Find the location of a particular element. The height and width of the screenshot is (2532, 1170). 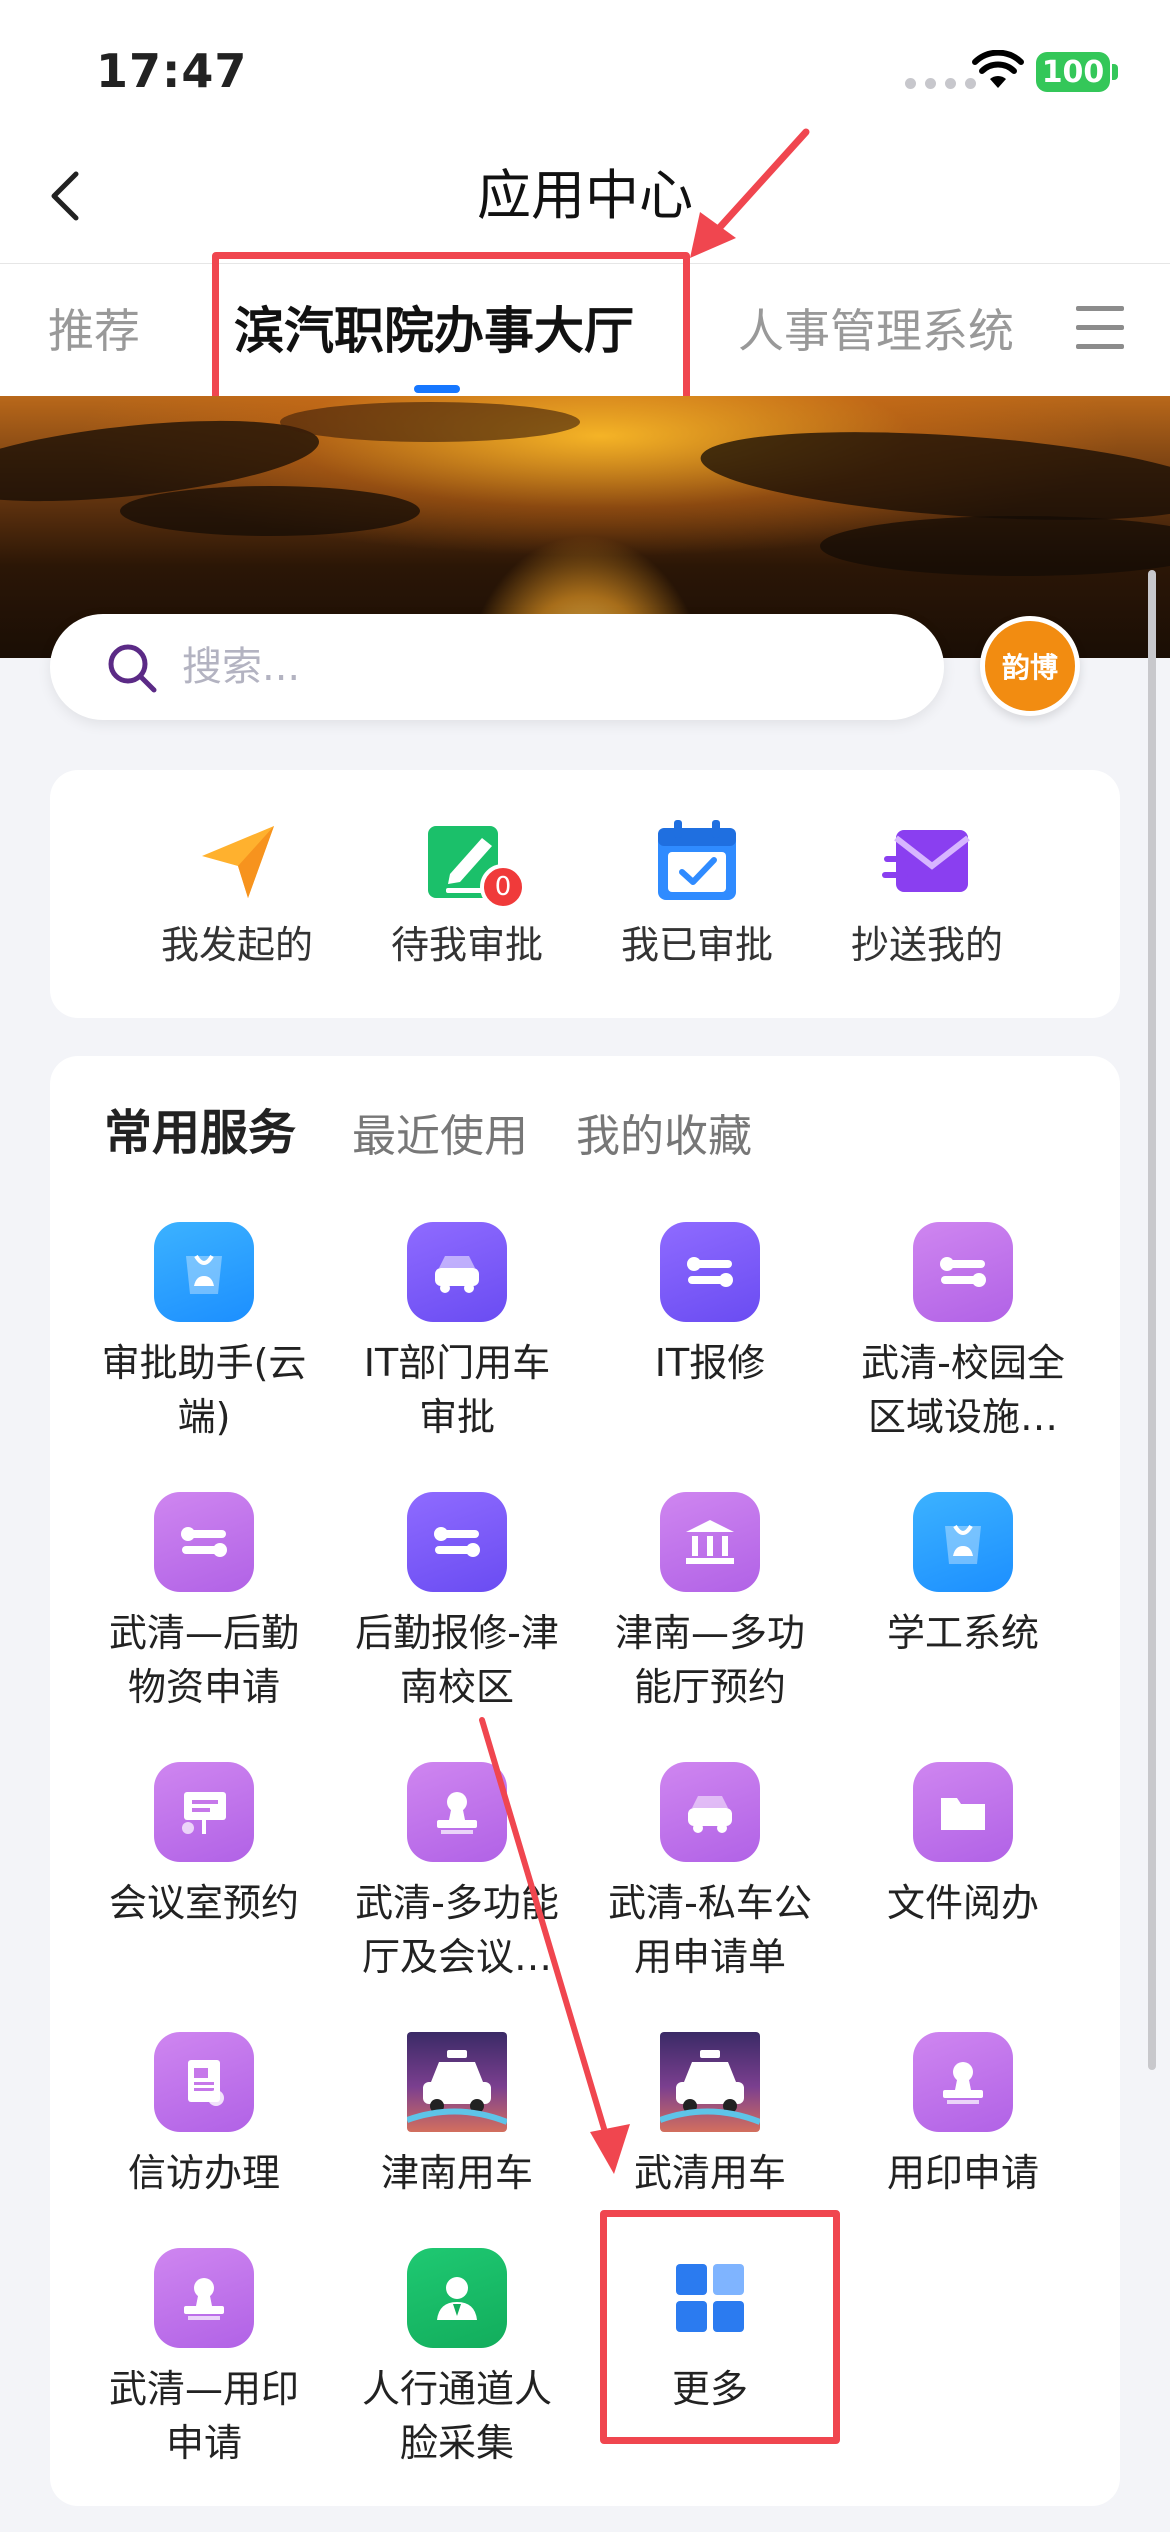

app-label: 文件阅办 is located at coordinates (962, 1903).